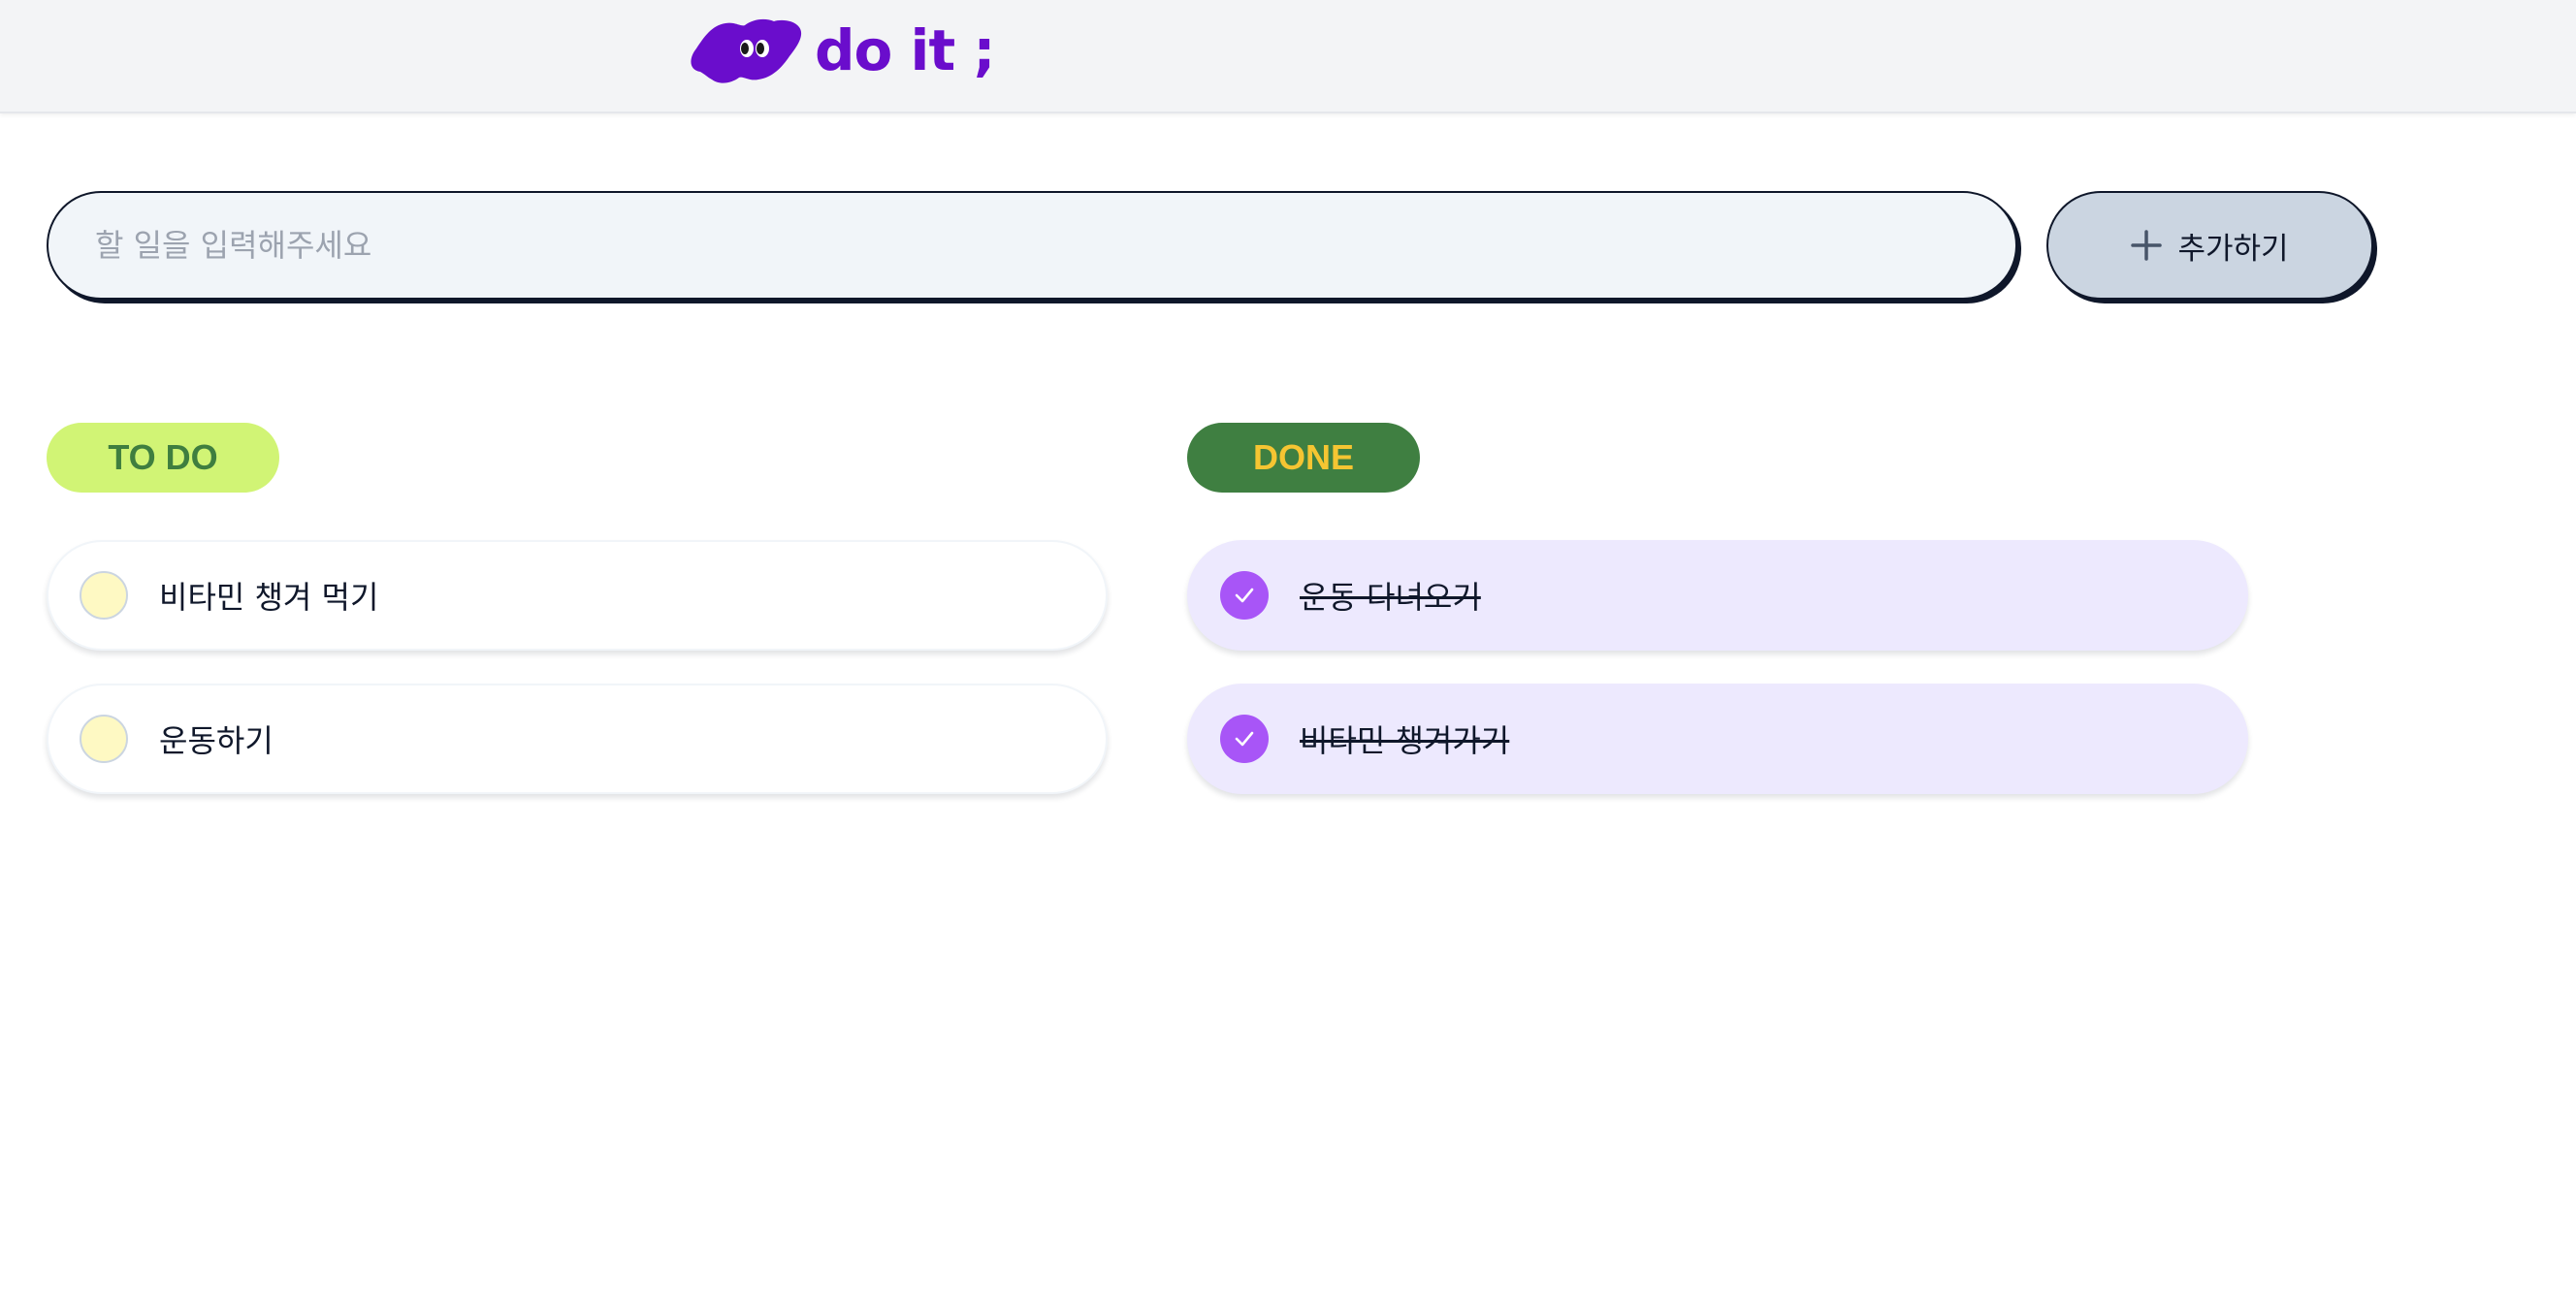 This screenshot has width=2576, height=1307. I want to click on add-todo-button: 추가하기, so click(2209, 245).